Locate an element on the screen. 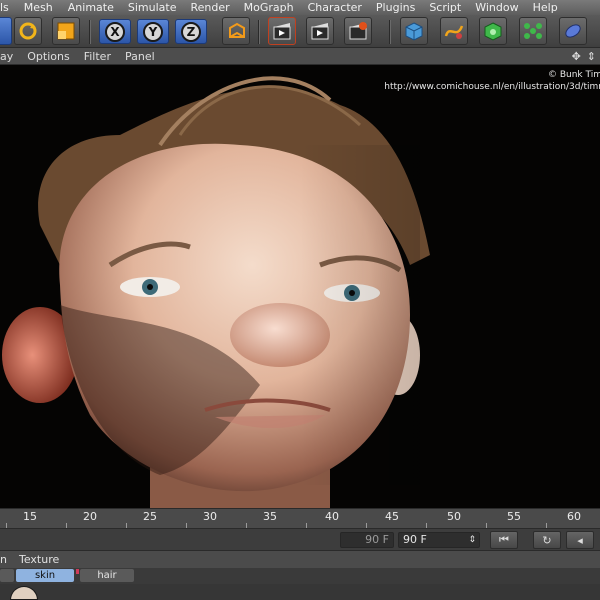  z-axis-lock-icon: Z is located at coordinates (191, 31).